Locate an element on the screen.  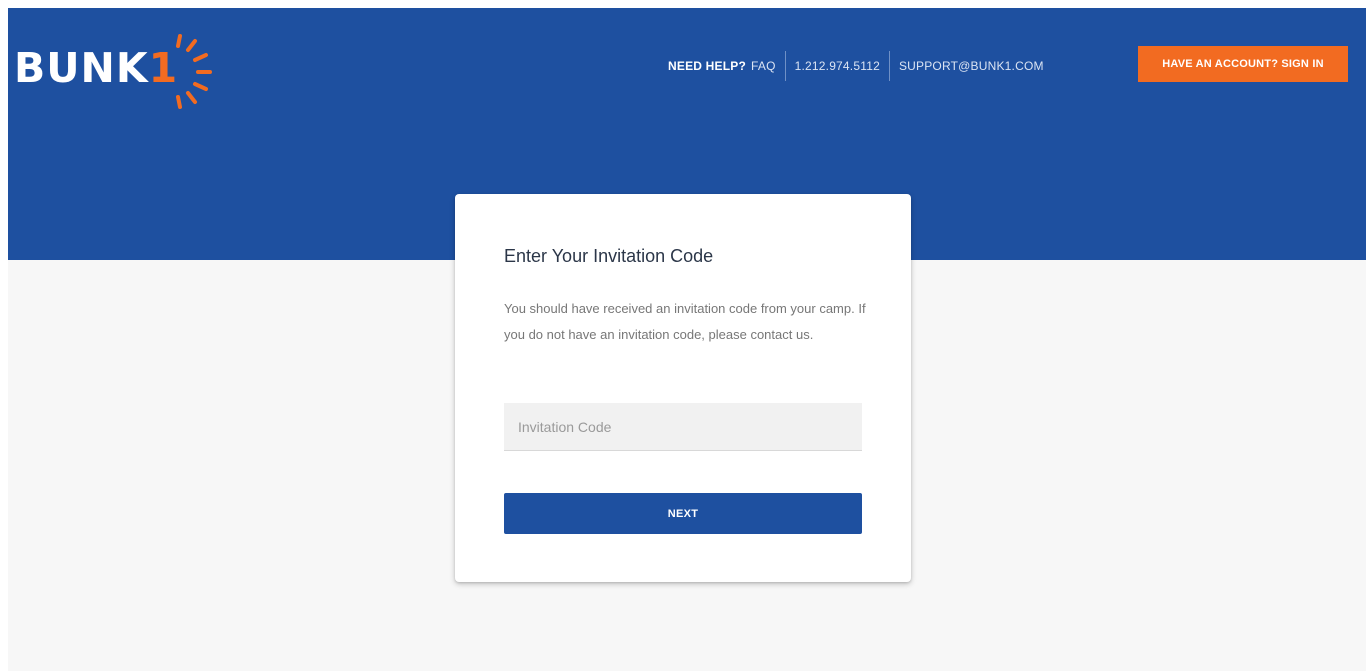
sign-in-button: HAVE AN ACCOUNT? SIGN IN is located at coordinates (1243, 64).